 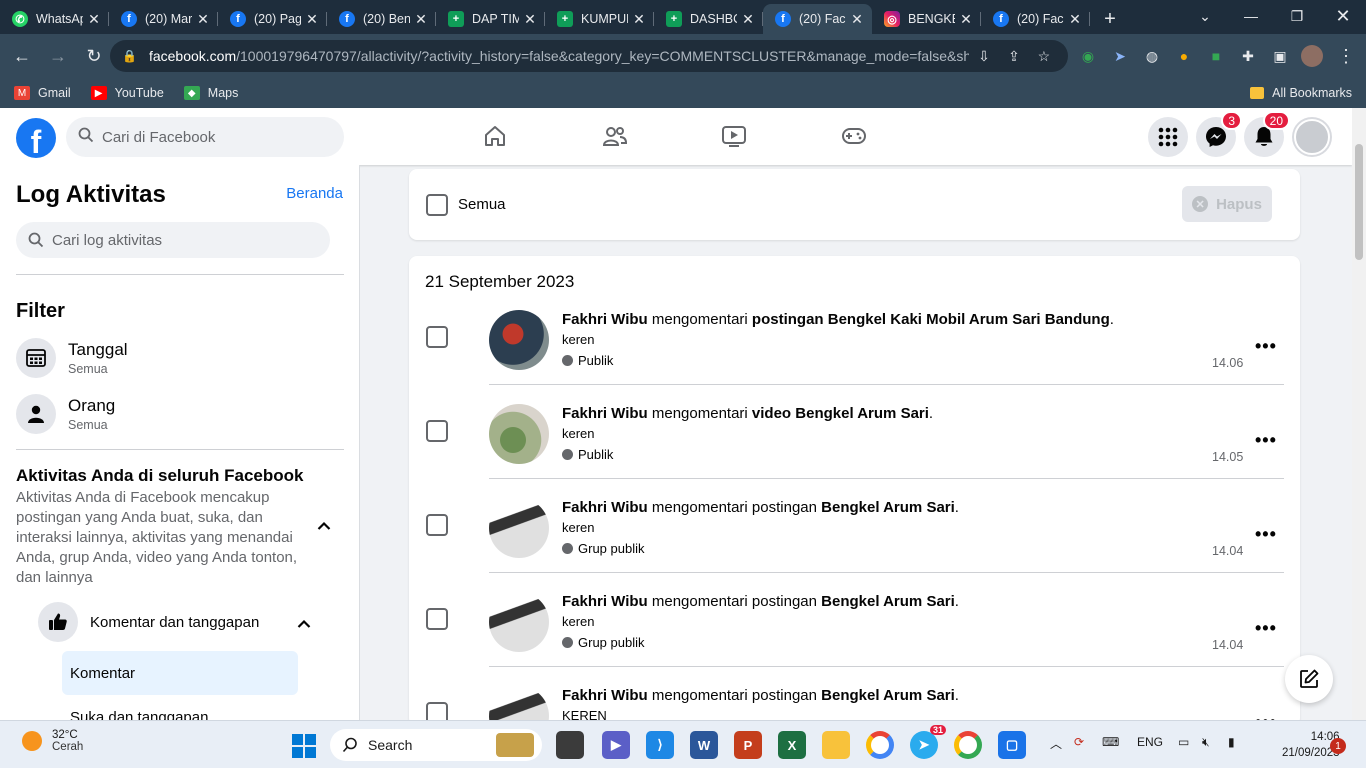 What do you see at coordinates (704, 745) in the screenshot?
I see `word-icon: W` at bounding box center [704, 745].